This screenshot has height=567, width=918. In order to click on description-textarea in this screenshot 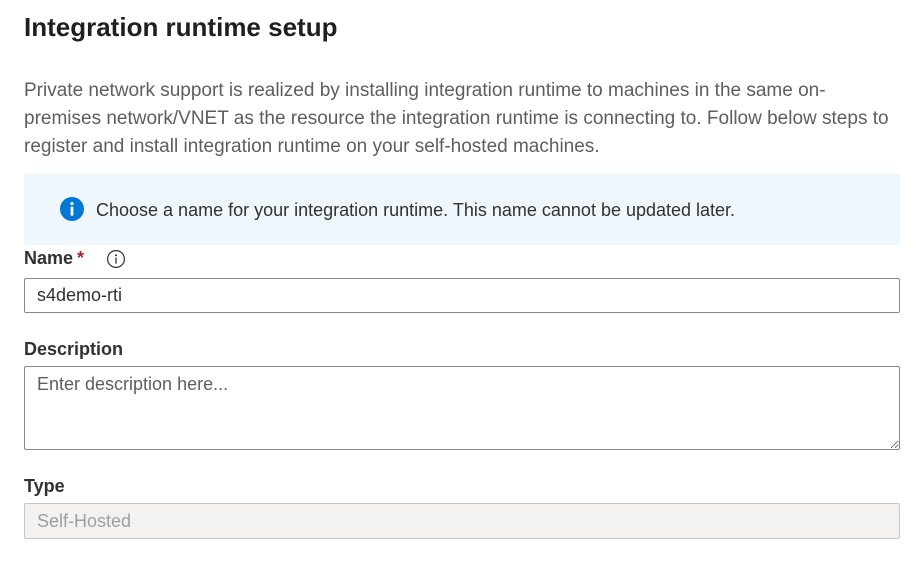, I will do `click(462, 408)`.